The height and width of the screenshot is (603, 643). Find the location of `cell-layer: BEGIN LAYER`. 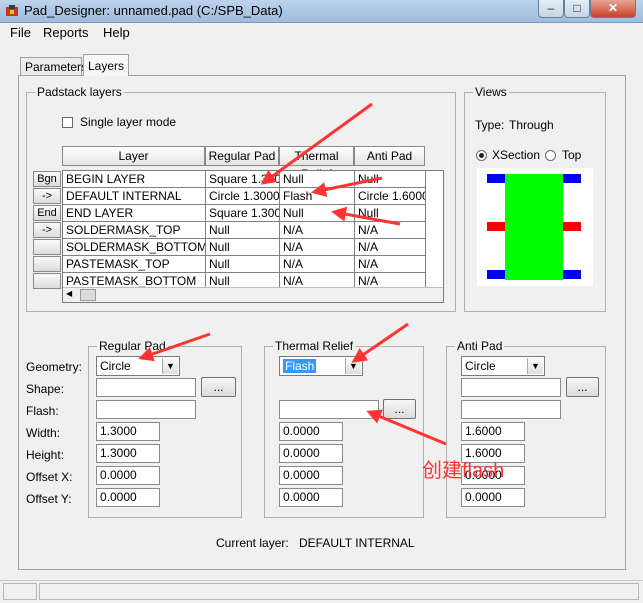

cell-layer: BEGIN LAYER is located at coordinates (134, 179).